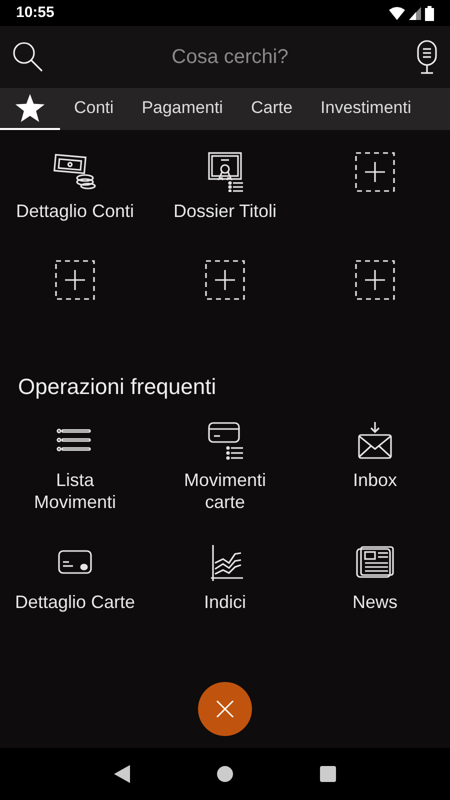 This screenshot has width=450, height=800. I want to click on status-time: 10:55, so click(35, 12).